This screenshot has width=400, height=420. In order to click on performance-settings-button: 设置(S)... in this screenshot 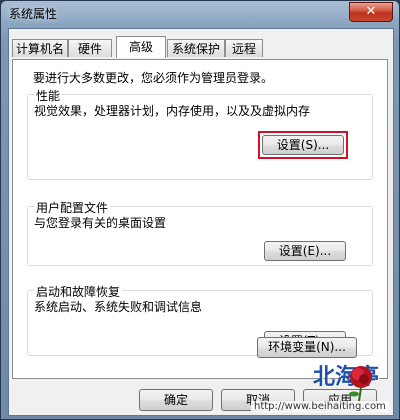, I will do `click(303, 145)`.